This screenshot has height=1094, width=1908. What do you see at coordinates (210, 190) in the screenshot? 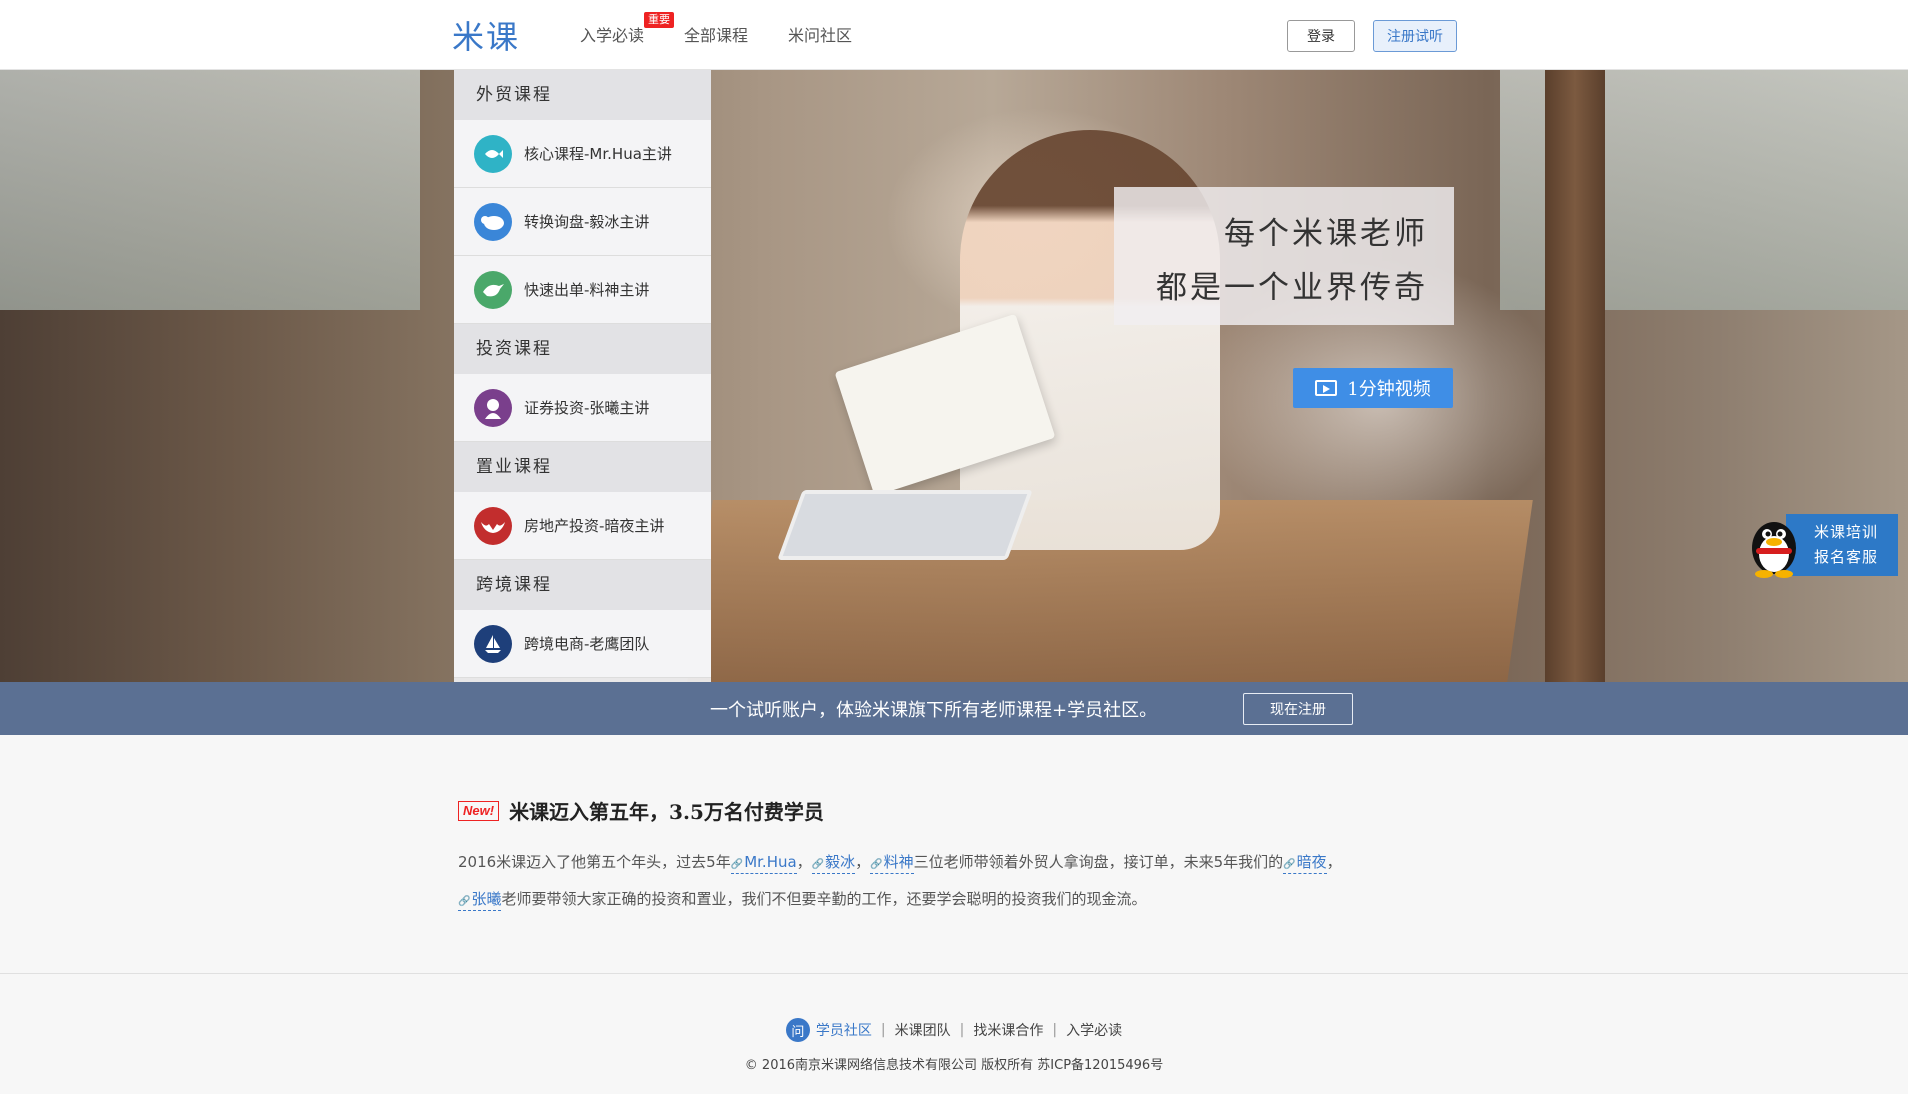
I see `background-window` at bounding box center [210, 190].